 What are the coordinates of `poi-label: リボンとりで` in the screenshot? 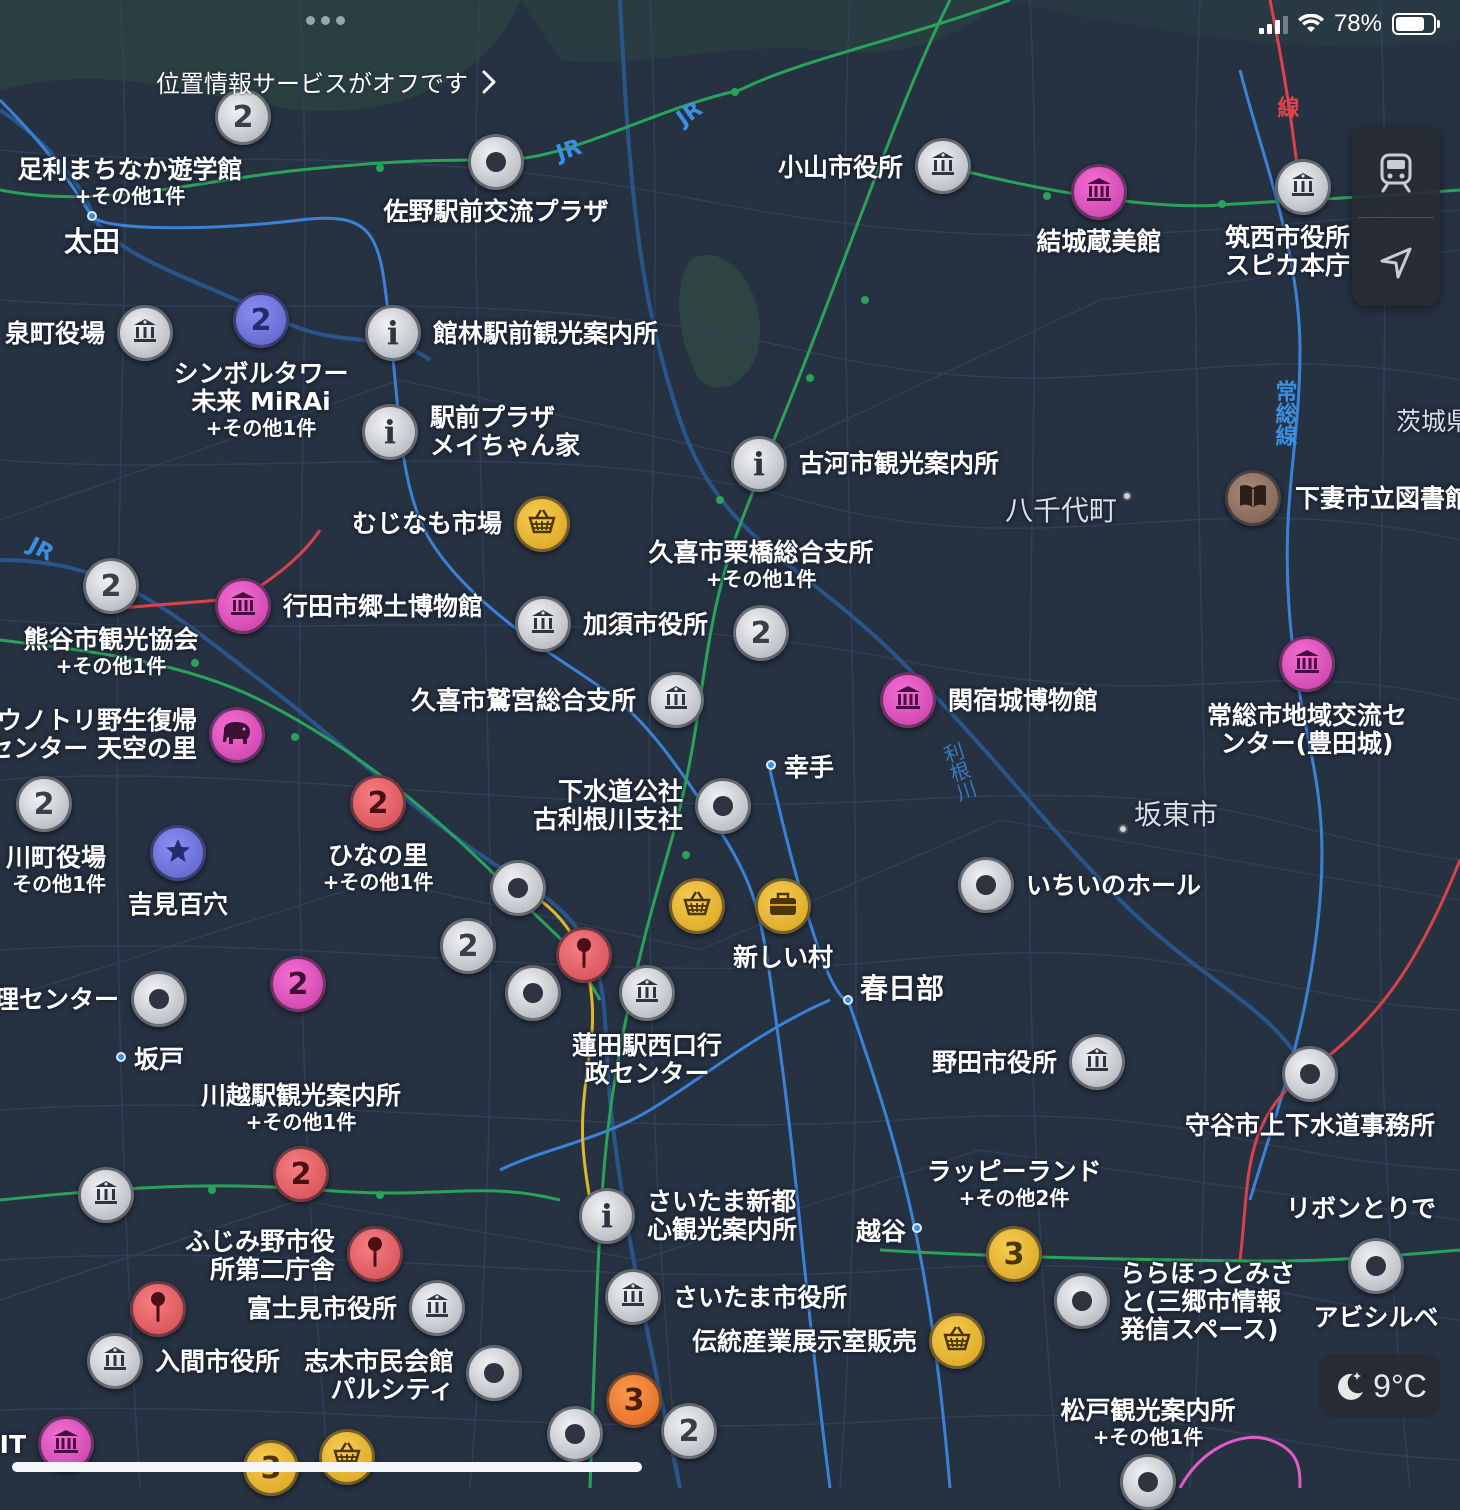 It's located at (1361, 1209).